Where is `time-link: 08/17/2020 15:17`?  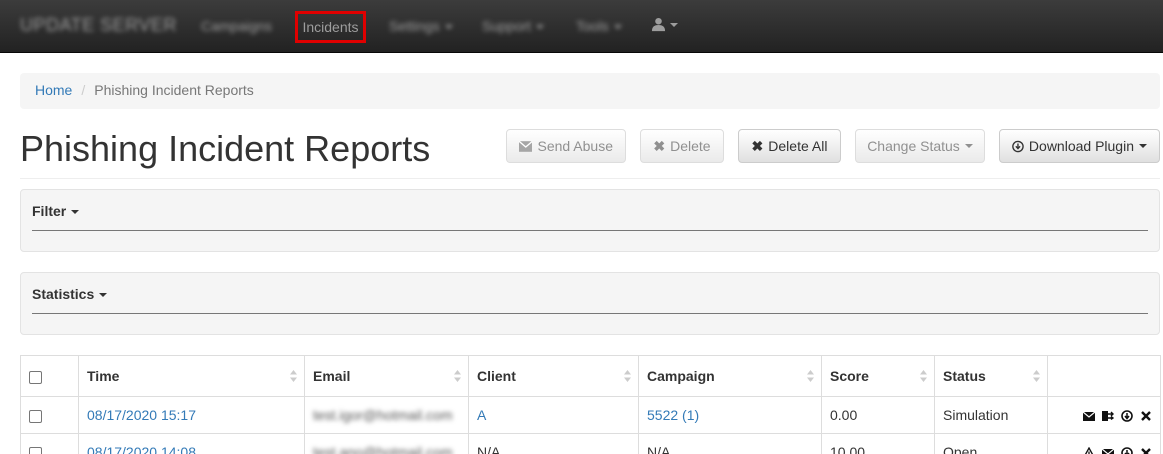
time-link: 08/17/2020 15:17 is located at coordinates (191, 415).